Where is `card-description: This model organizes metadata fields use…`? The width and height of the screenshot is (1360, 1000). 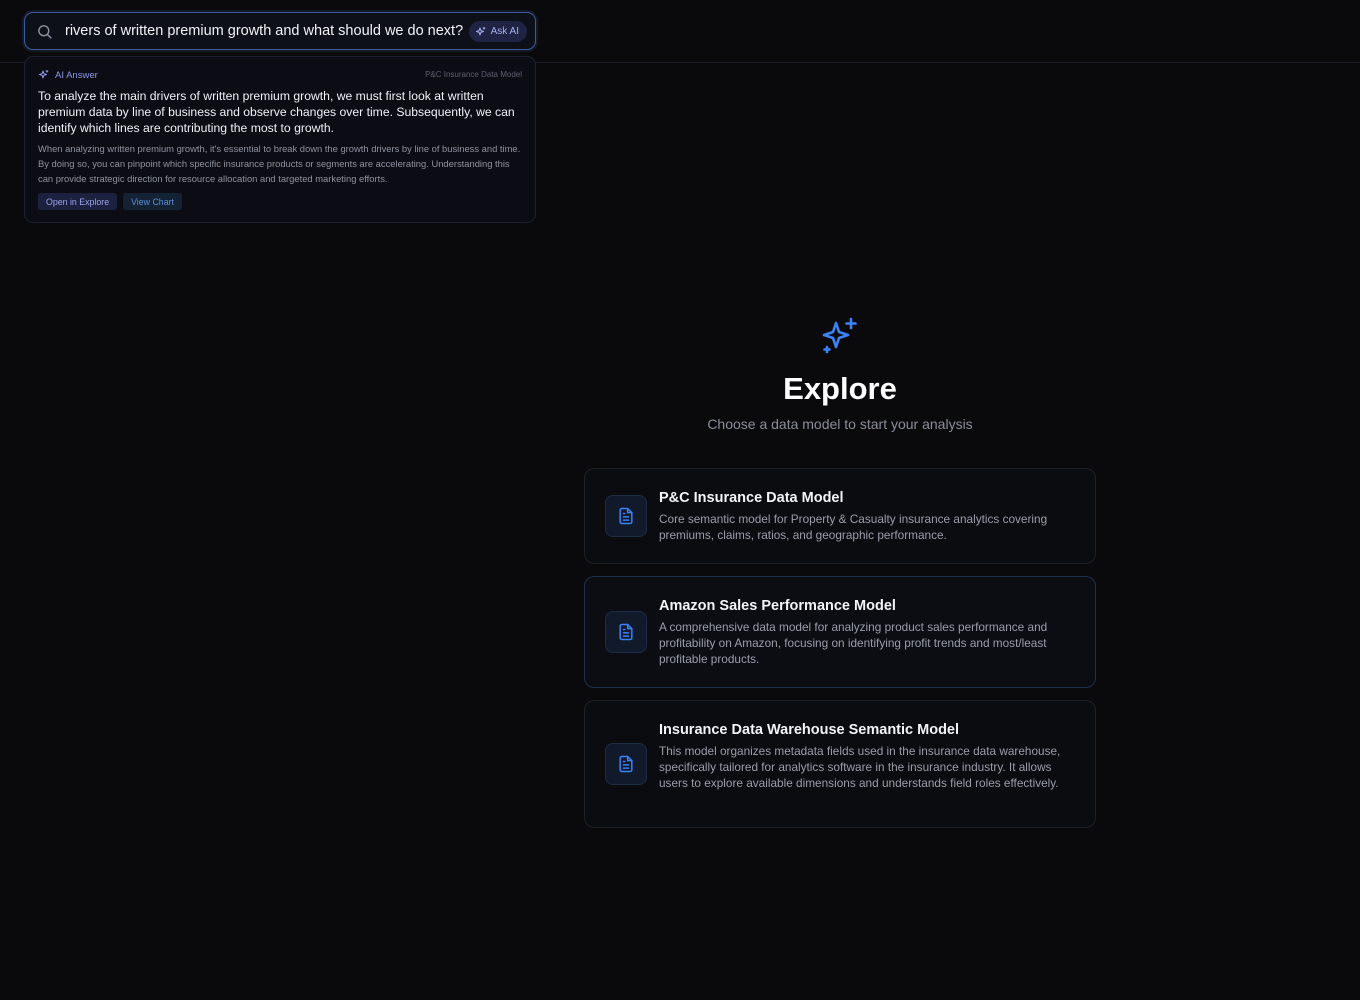
card-description: This model organizes metadata fields use… is located at coordinates (860, 767).